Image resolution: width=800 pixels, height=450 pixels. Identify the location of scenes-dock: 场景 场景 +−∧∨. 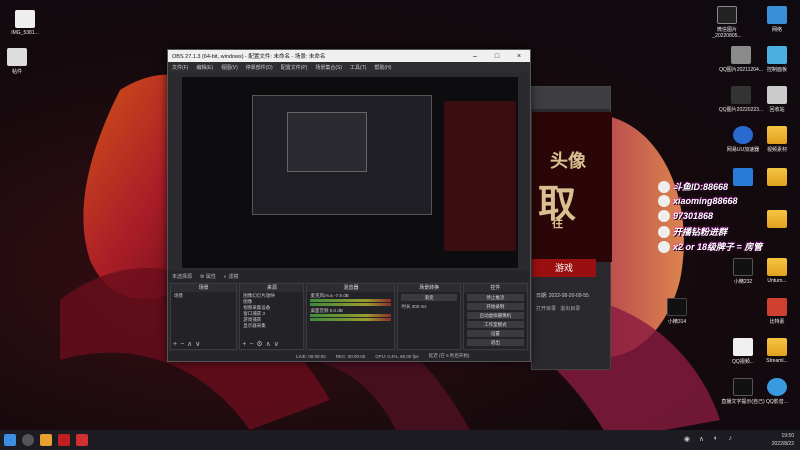
(204, 316).